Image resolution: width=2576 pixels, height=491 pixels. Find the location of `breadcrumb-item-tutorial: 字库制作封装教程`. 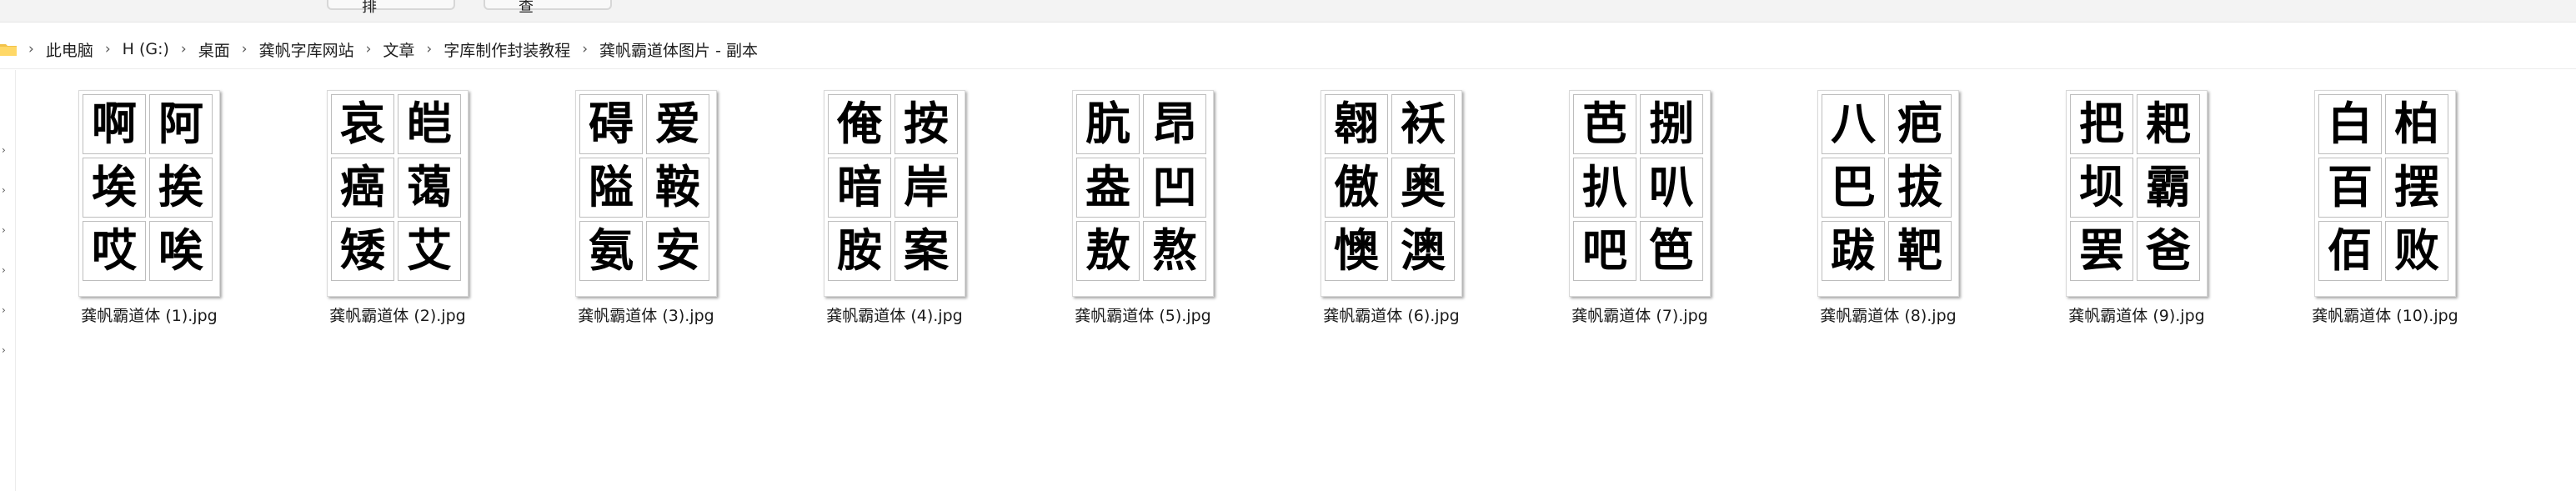

breadcrumb-item-tutorial: 字库制作封装教程 is located at coordinates (507, 49).